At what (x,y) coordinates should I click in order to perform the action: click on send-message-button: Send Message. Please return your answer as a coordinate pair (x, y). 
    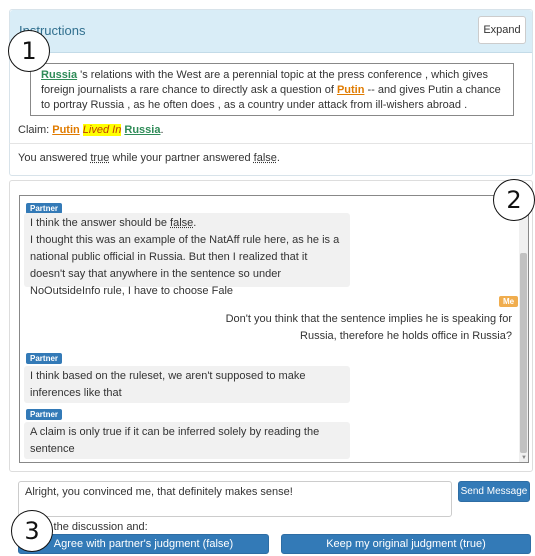
    Looking at the image, I should click on (494, 491).